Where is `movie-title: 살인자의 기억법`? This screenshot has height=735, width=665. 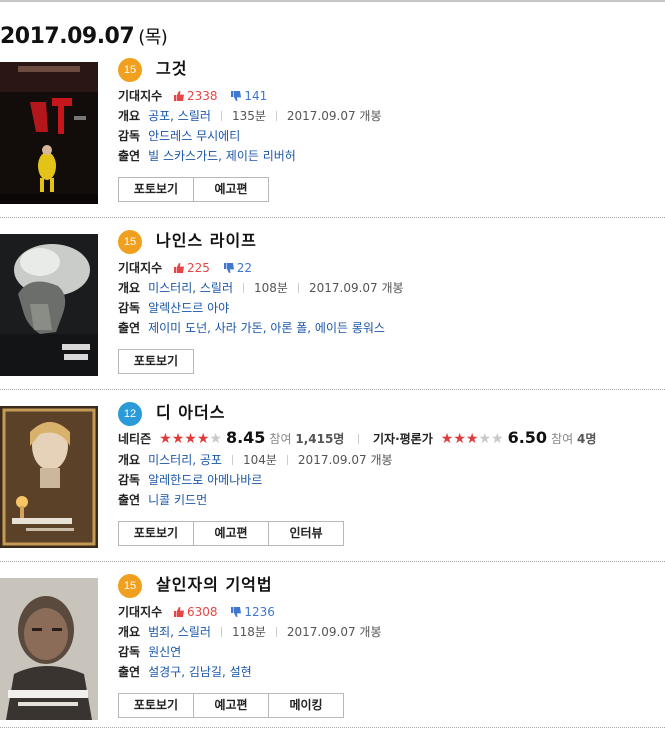
movie-title: 살인자의 기억법 is located at coordinates (214, 585).